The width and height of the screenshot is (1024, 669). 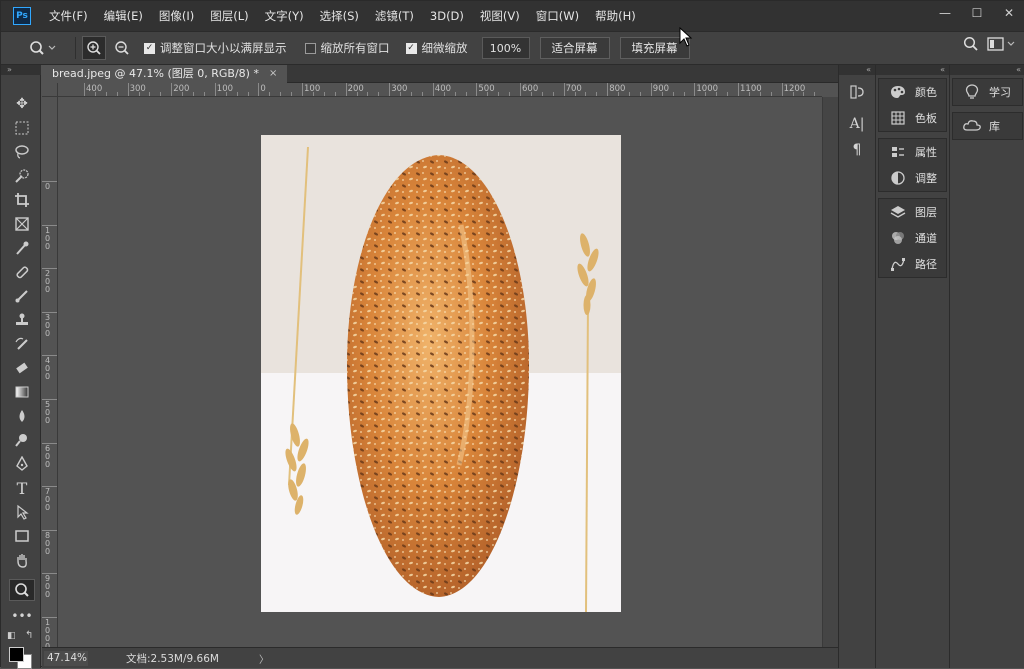 What do you see at coordinates (971, 44) in the screenshot?
I see `search-icon` at bounding box center [971, 44].